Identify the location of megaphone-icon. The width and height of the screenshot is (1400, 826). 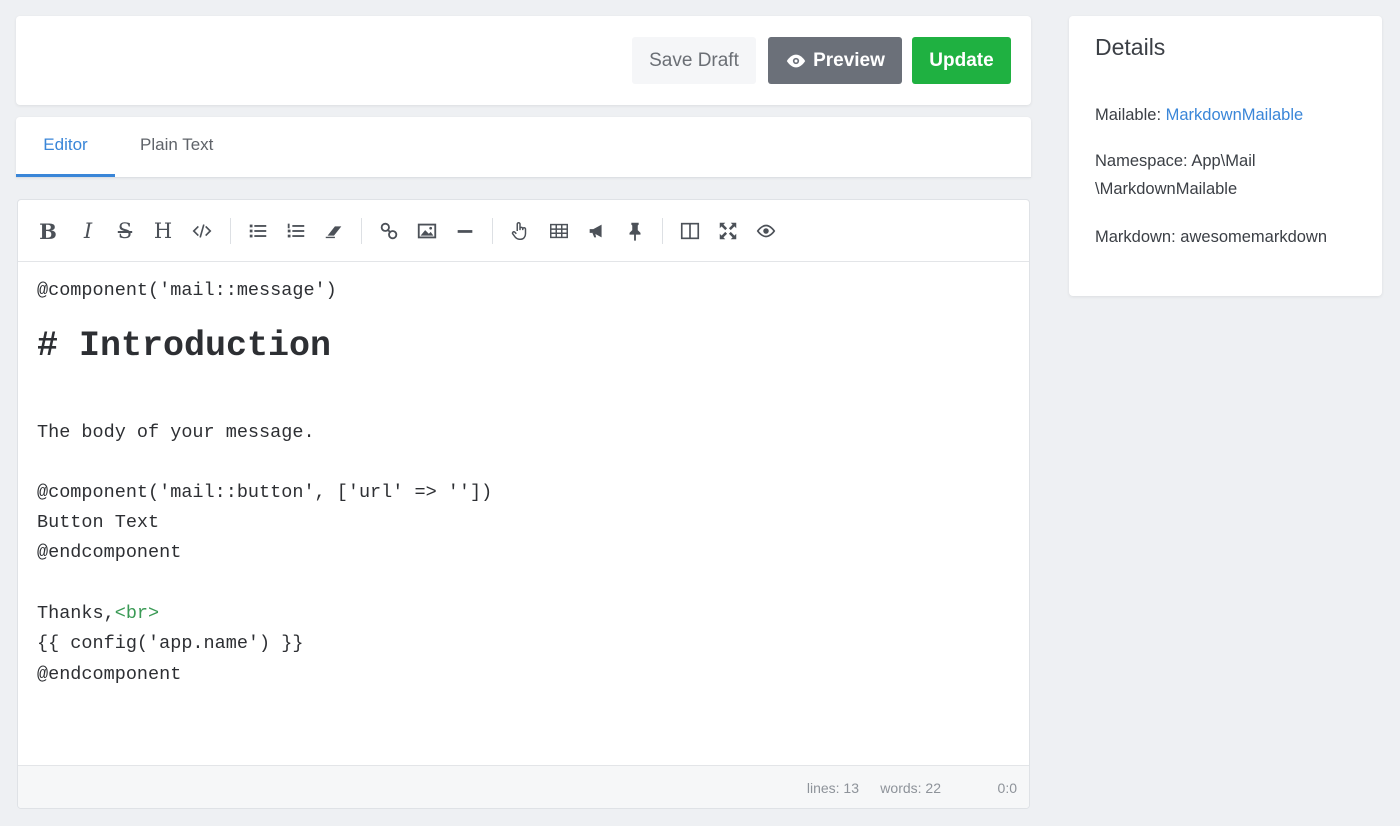
(597, 231).